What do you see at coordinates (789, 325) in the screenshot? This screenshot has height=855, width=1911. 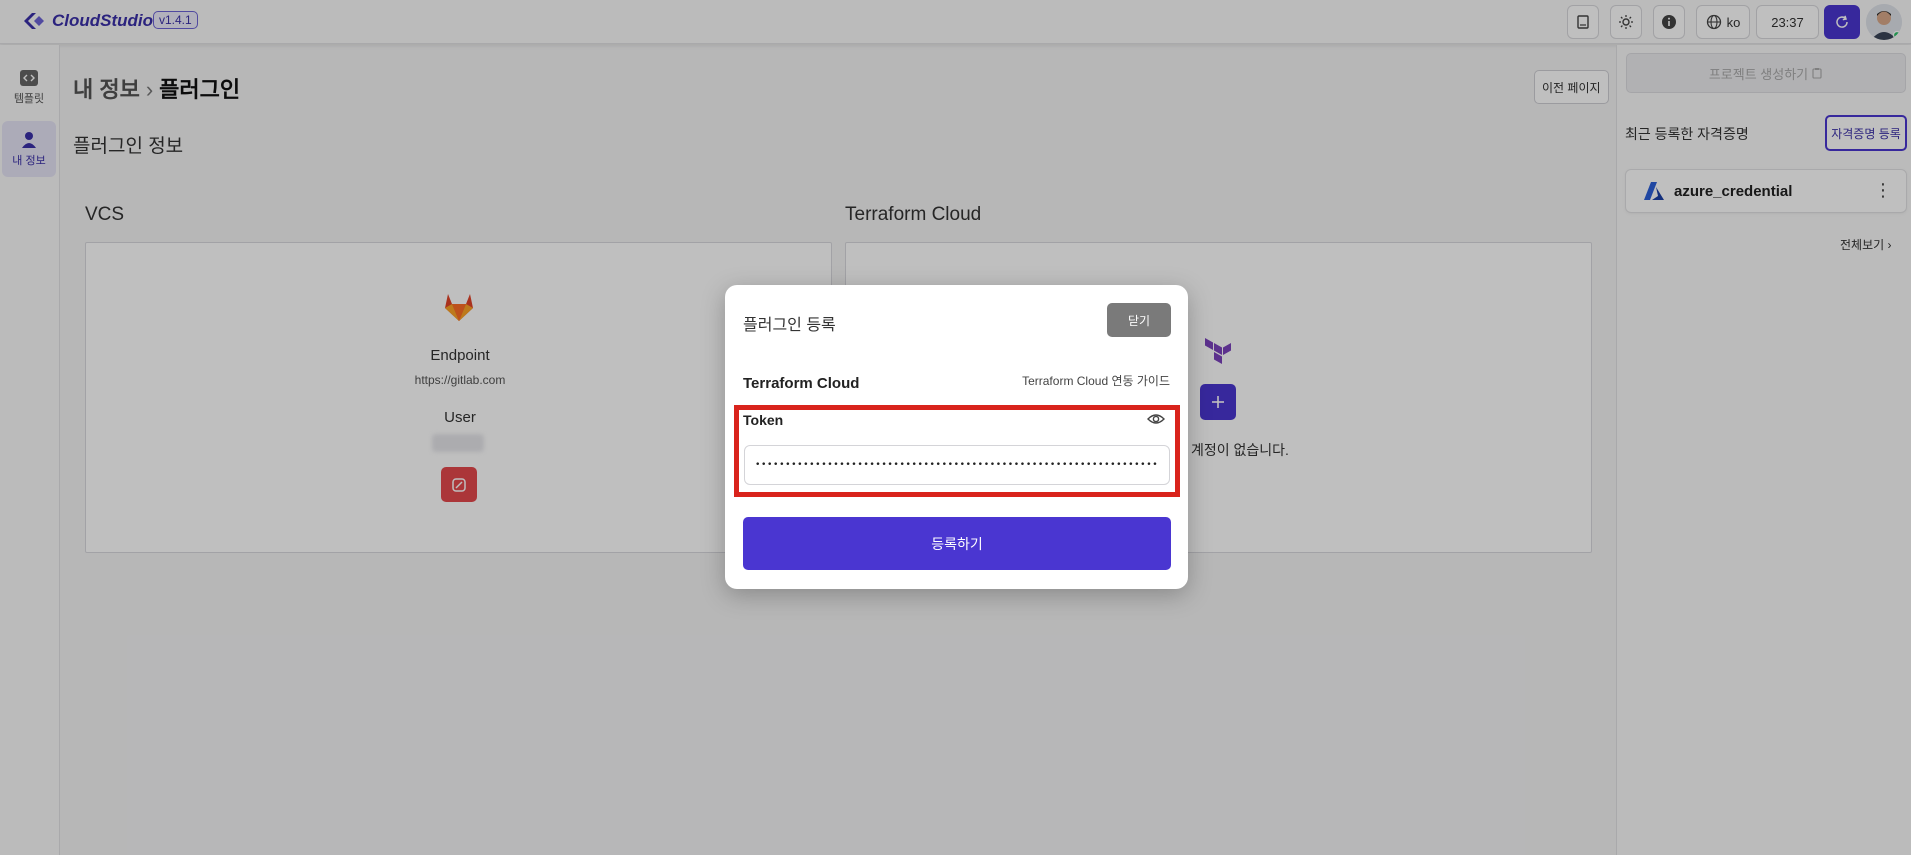 I see `modal-title: 플러그인 등록` at bounding box center [789, 325].